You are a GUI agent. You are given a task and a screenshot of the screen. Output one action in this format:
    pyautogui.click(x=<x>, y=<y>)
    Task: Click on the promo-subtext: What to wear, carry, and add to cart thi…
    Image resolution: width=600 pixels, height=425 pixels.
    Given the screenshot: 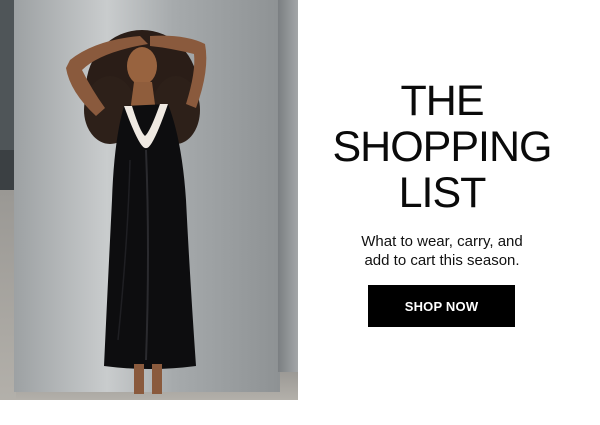 What is the action you would take?
    pyautogui.click(x=442, y=251)
    